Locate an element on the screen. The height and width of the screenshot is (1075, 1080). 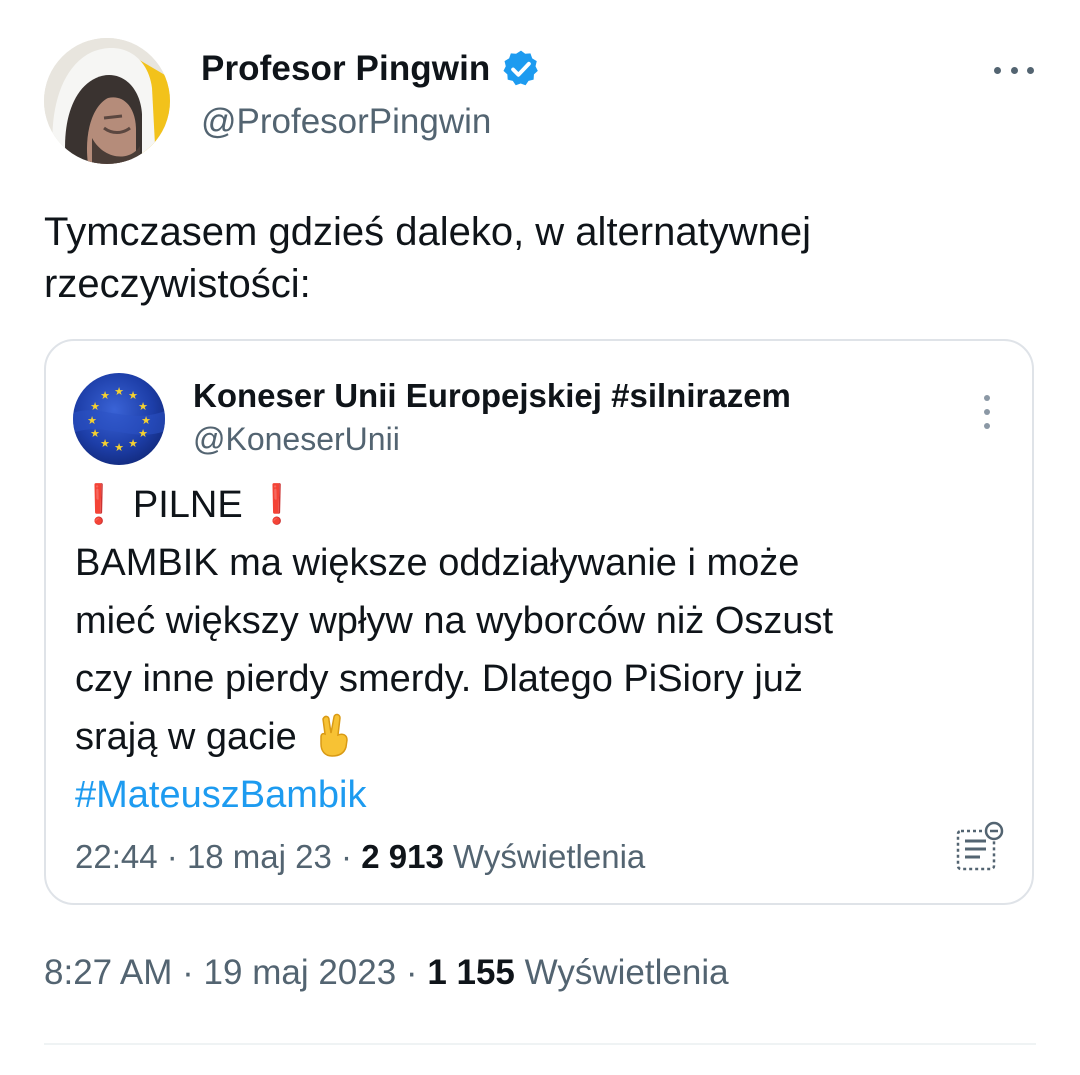
author-avatar is located at coordinates (107, 101).